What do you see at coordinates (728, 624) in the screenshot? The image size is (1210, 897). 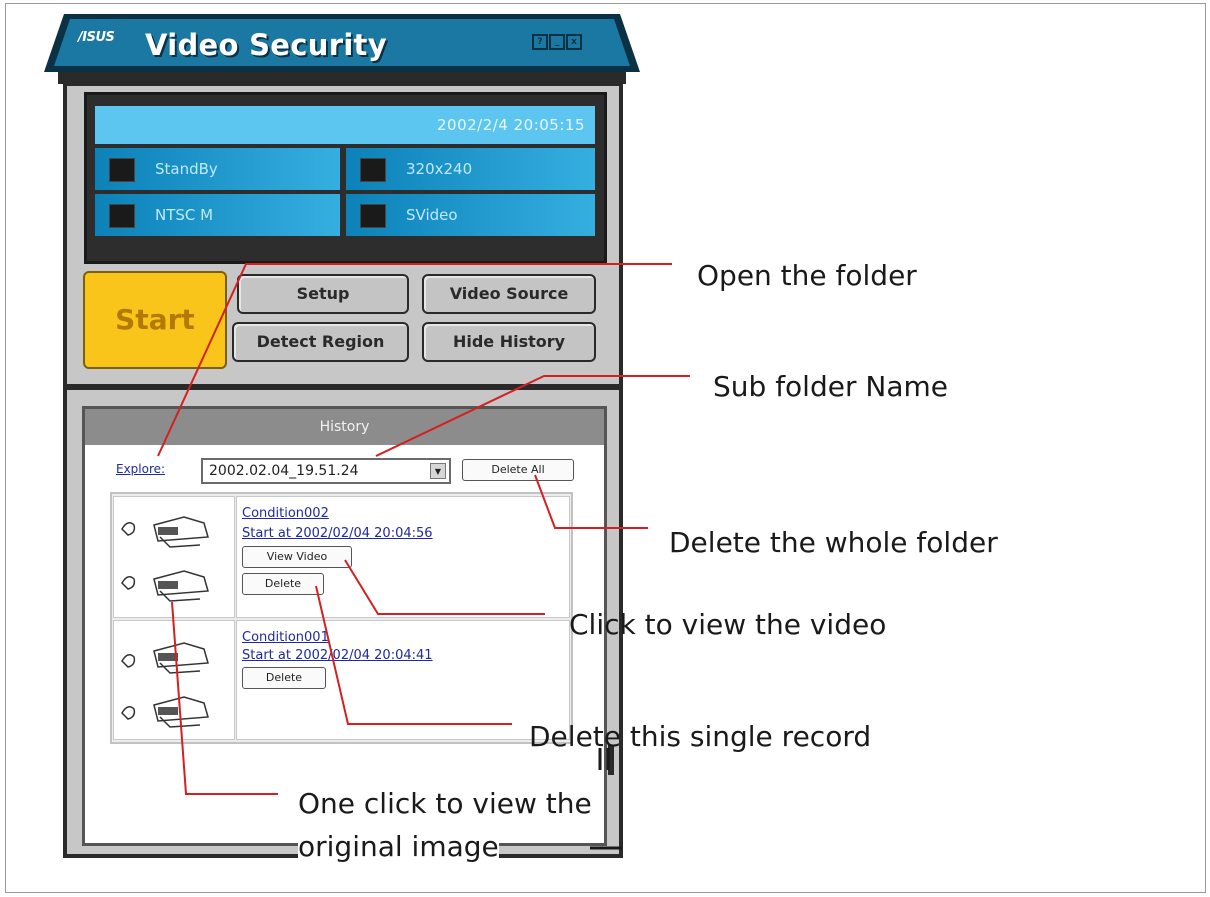 I see `annotation-view-video: Click to view the video` at bounding box center [728, 624].